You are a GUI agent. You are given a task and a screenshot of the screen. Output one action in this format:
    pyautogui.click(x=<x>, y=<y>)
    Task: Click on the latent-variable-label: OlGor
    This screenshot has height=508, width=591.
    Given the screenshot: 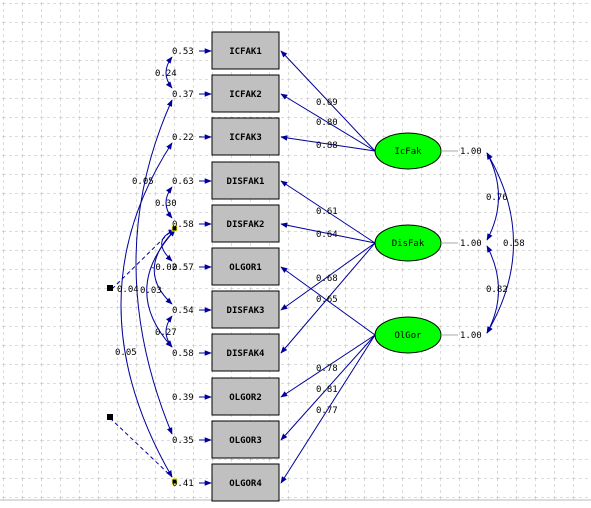 What is the action you would take?
    pyautogui.click(x=408, y=336)
    